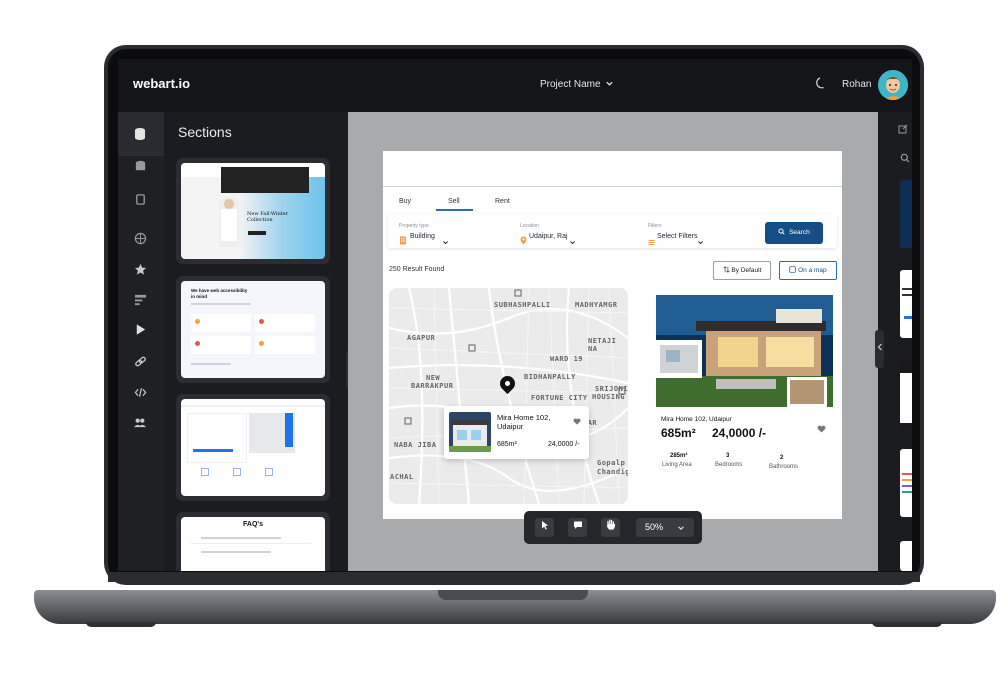 The image size is (1006, 680). What do you see at coordinates (417, 269) in the screenshot?
I see `results-count: 250 Result Found` at bounding box center [417, 269].